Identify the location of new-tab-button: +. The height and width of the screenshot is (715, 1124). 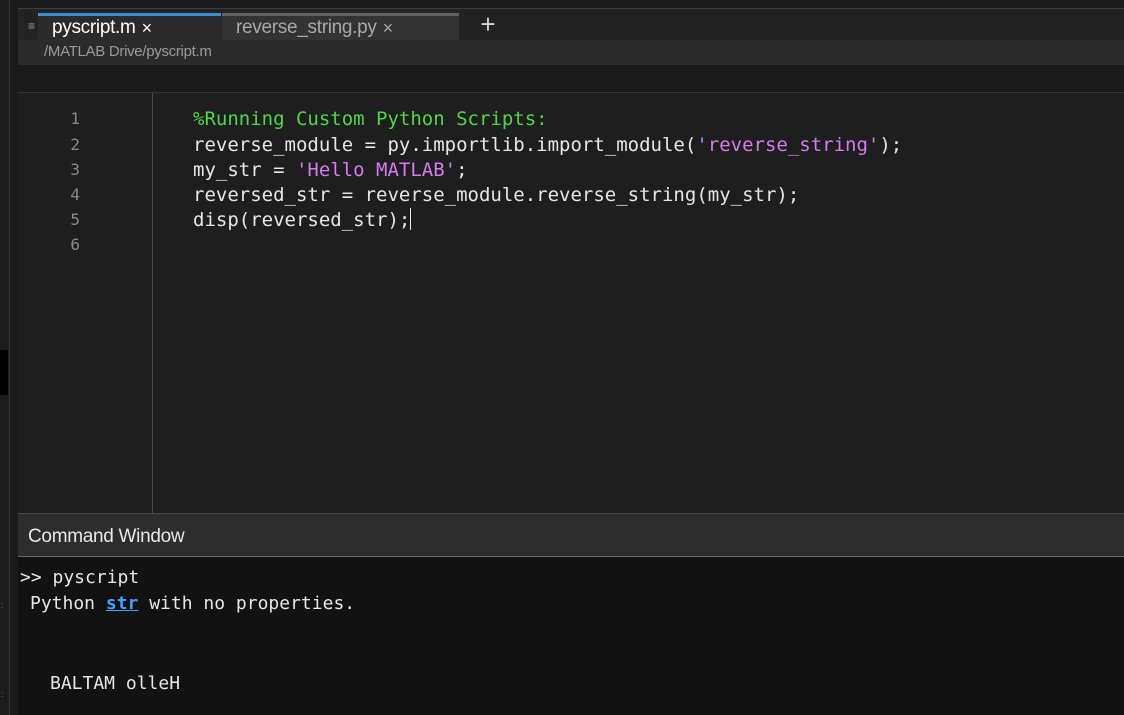
(488, 24).